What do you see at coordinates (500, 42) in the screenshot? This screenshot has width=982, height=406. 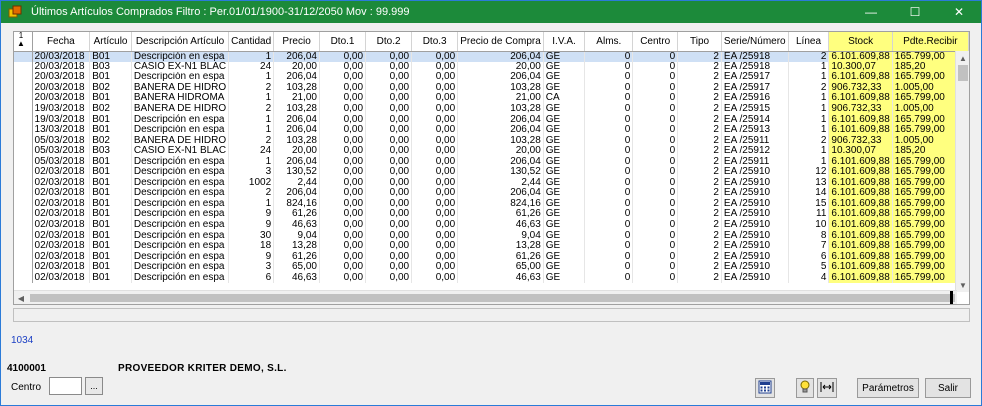 I see `column-header-precio-de-compra: Precio de Compra` at bounding box center [500, 42].